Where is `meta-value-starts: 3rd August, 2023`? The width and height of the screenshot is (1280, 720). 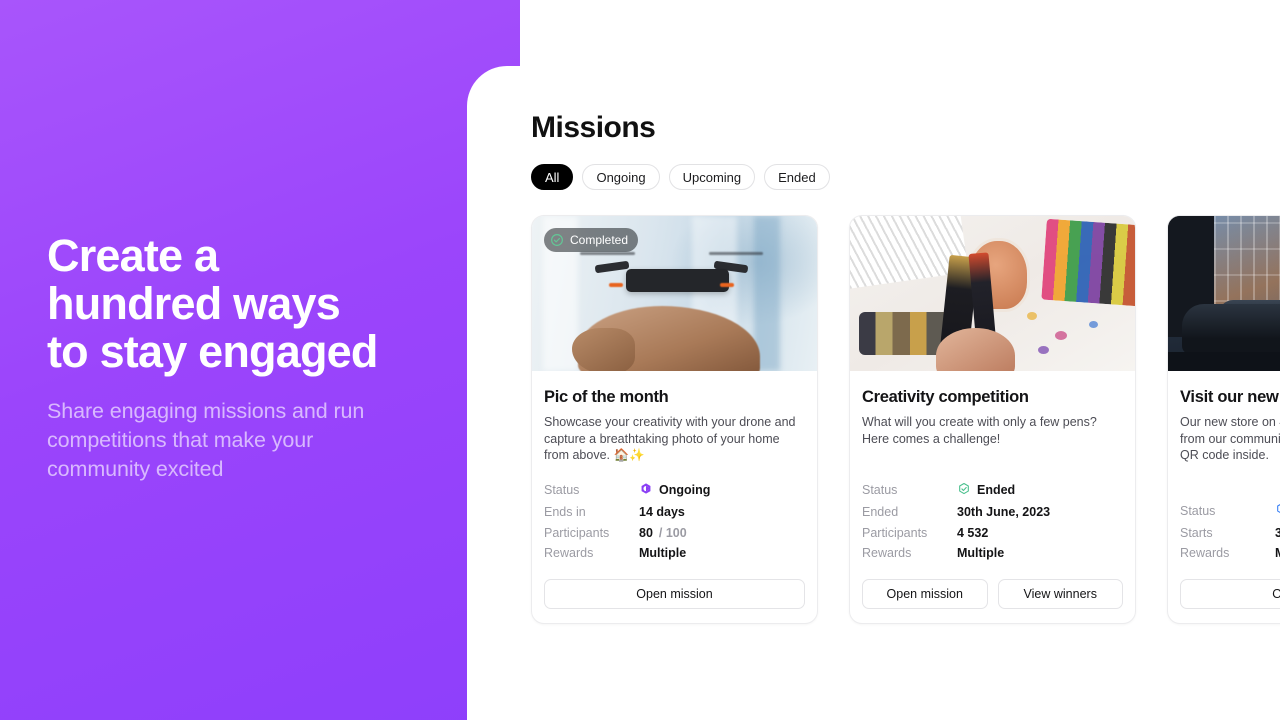 meta-value-starts: 3rd August, 2023 is located at coordinates (1277, 533).